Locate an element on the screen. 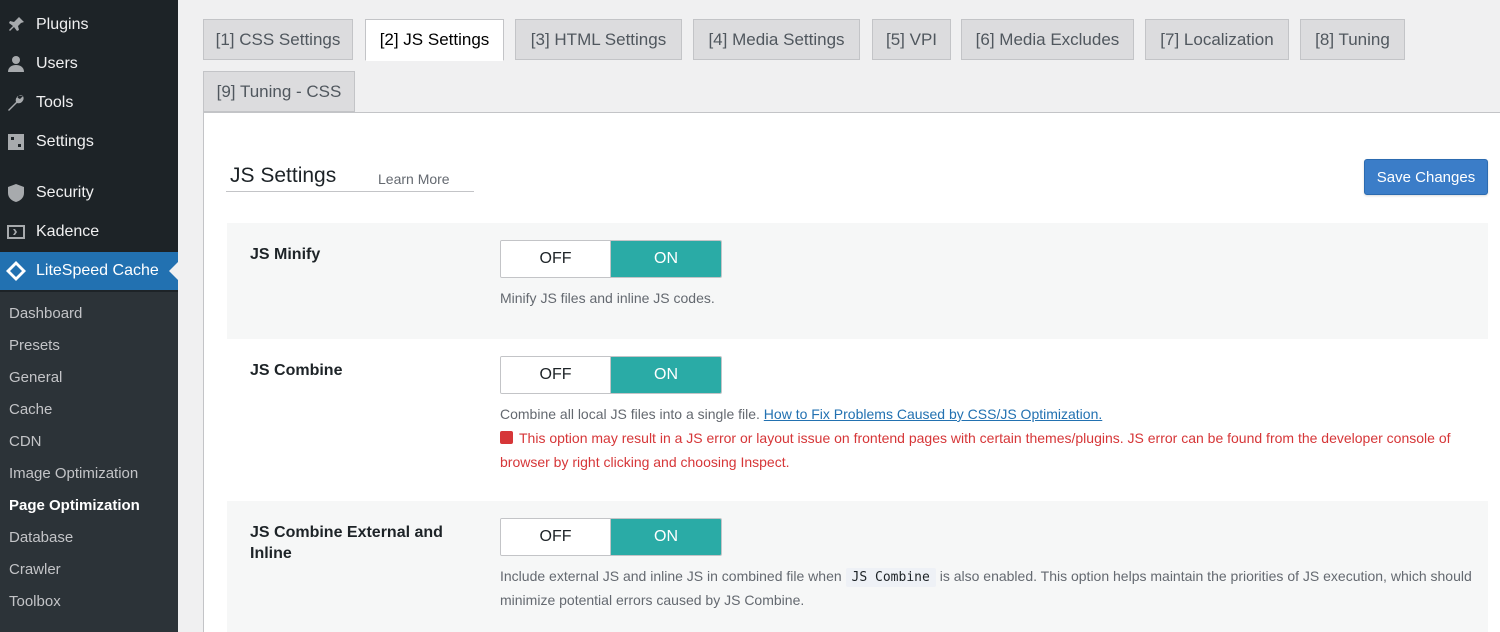 The image size is (1500, 632). submenu-item-general: General is located at coordinates (35, 377).